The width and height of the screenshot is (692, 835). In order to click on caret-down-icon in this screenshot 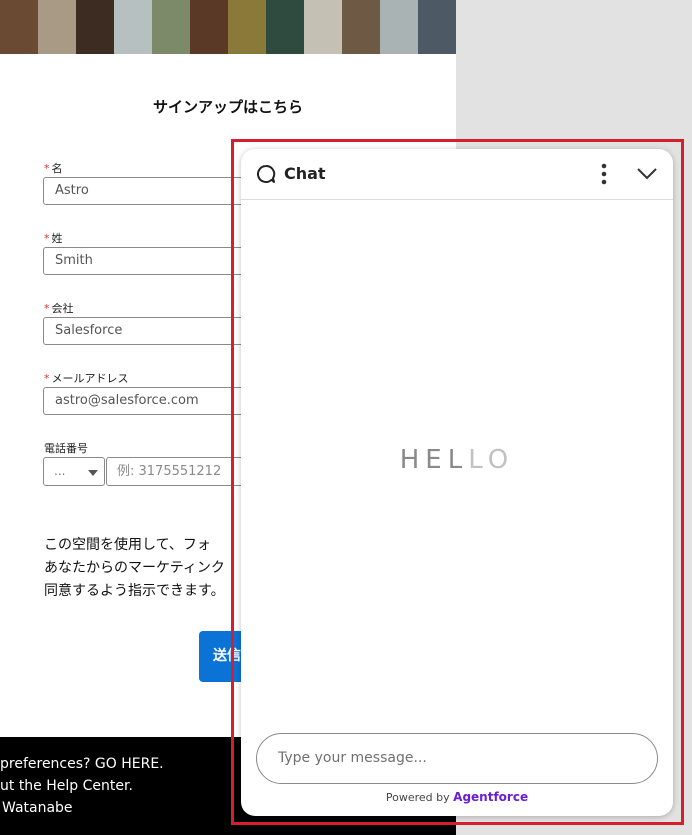, I will do `click(93, 473)`.